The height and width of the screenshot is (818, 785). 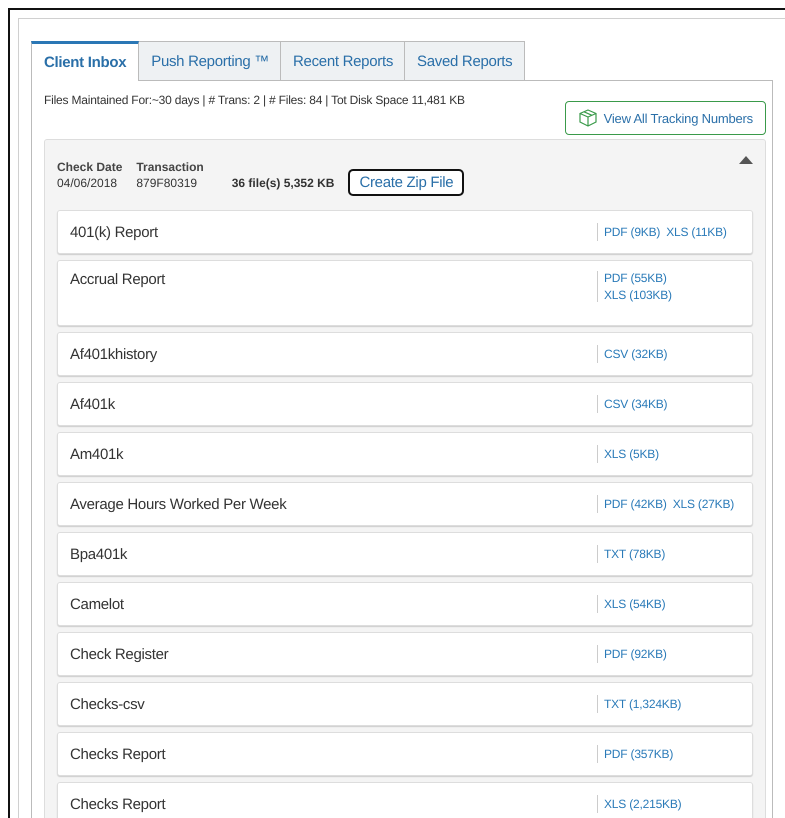 What do you see at coordinates (635, 604) in the screenshot?
I see `file-link: XLS (54KB)` at bounding box center [635, 604].